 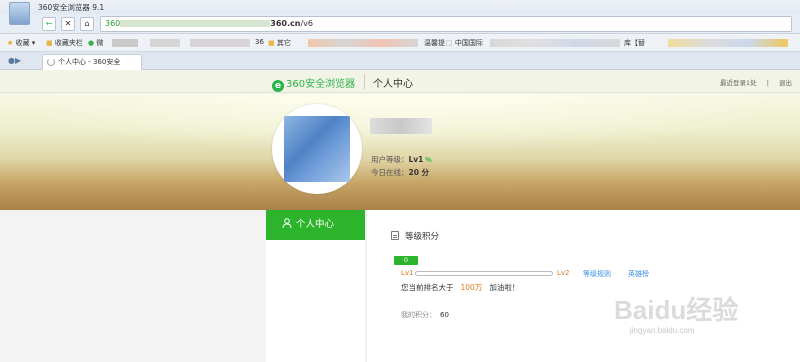 What do you see at coordinates (484, 273) in the screenshot?
I see `level-progress-bar` at bounding box center [484, 273].